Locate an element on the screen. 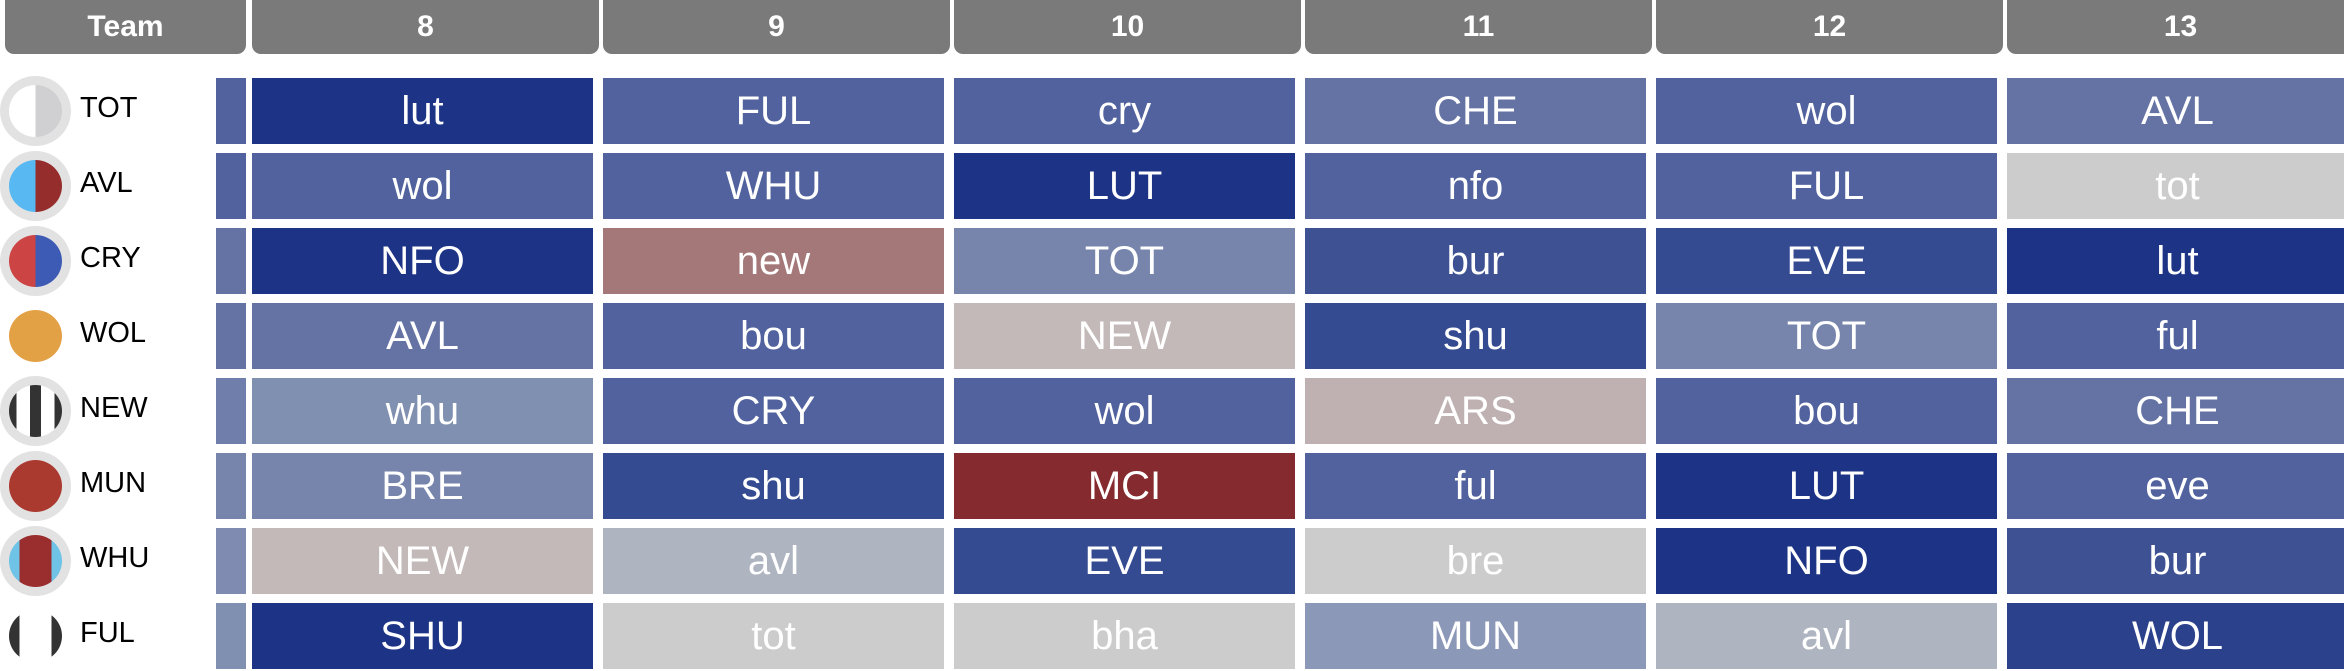 This screenshot has height=671, width=2344. fixture-cell: ARS is located at coordinates (1475, 411).